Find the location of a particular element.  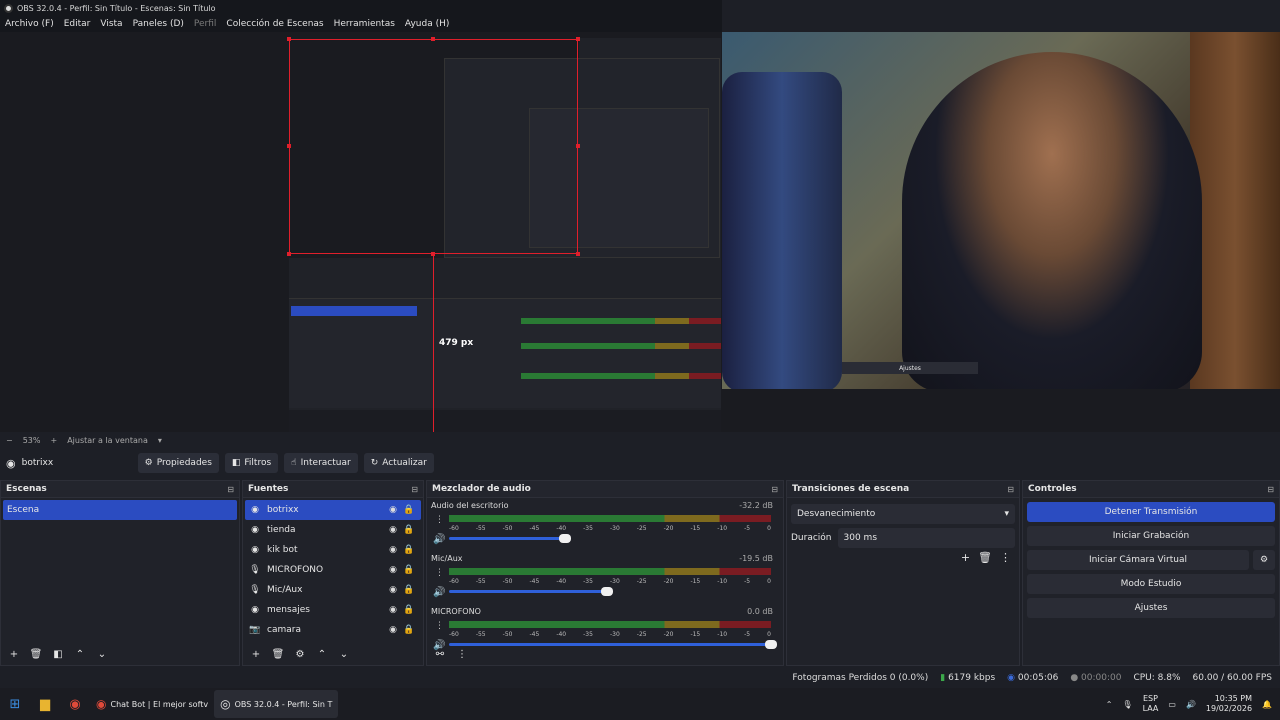

zoom-in-button: + is located at coordinates (53, 440).